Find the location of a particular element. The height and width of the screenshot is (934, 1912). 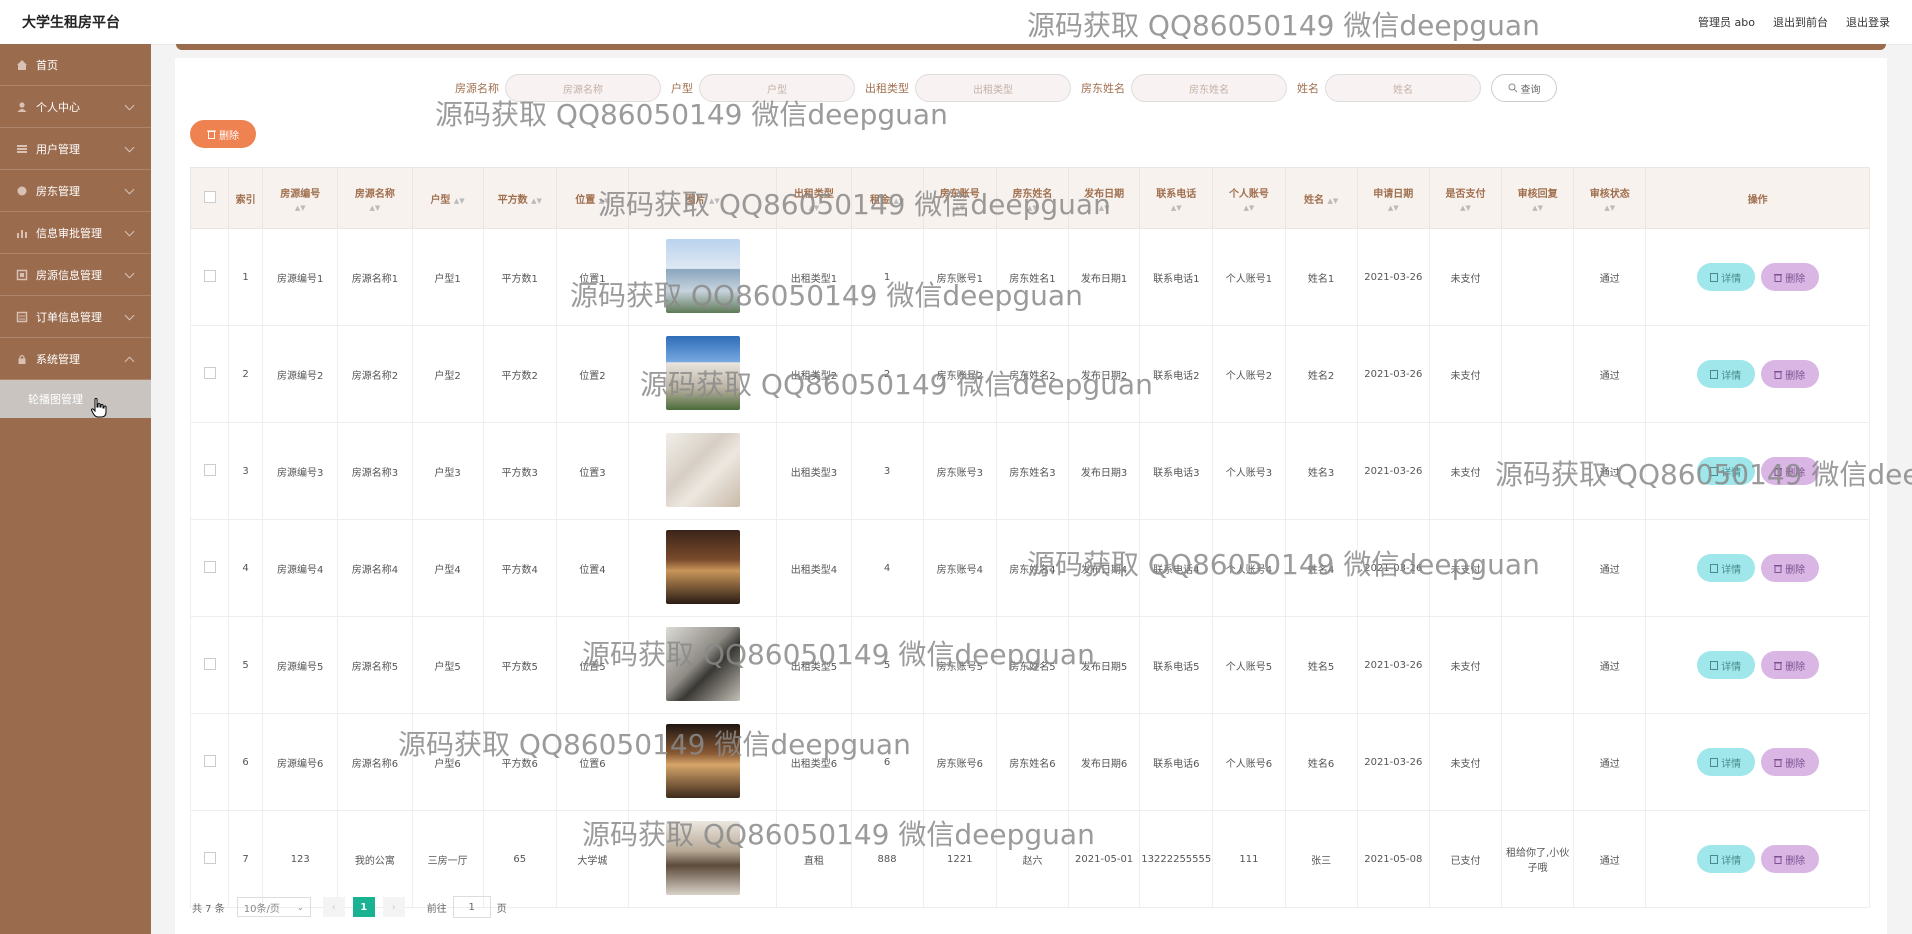

column-header-sortable: 审核状态 ▲▼ is located at coordinates (1610, 198).